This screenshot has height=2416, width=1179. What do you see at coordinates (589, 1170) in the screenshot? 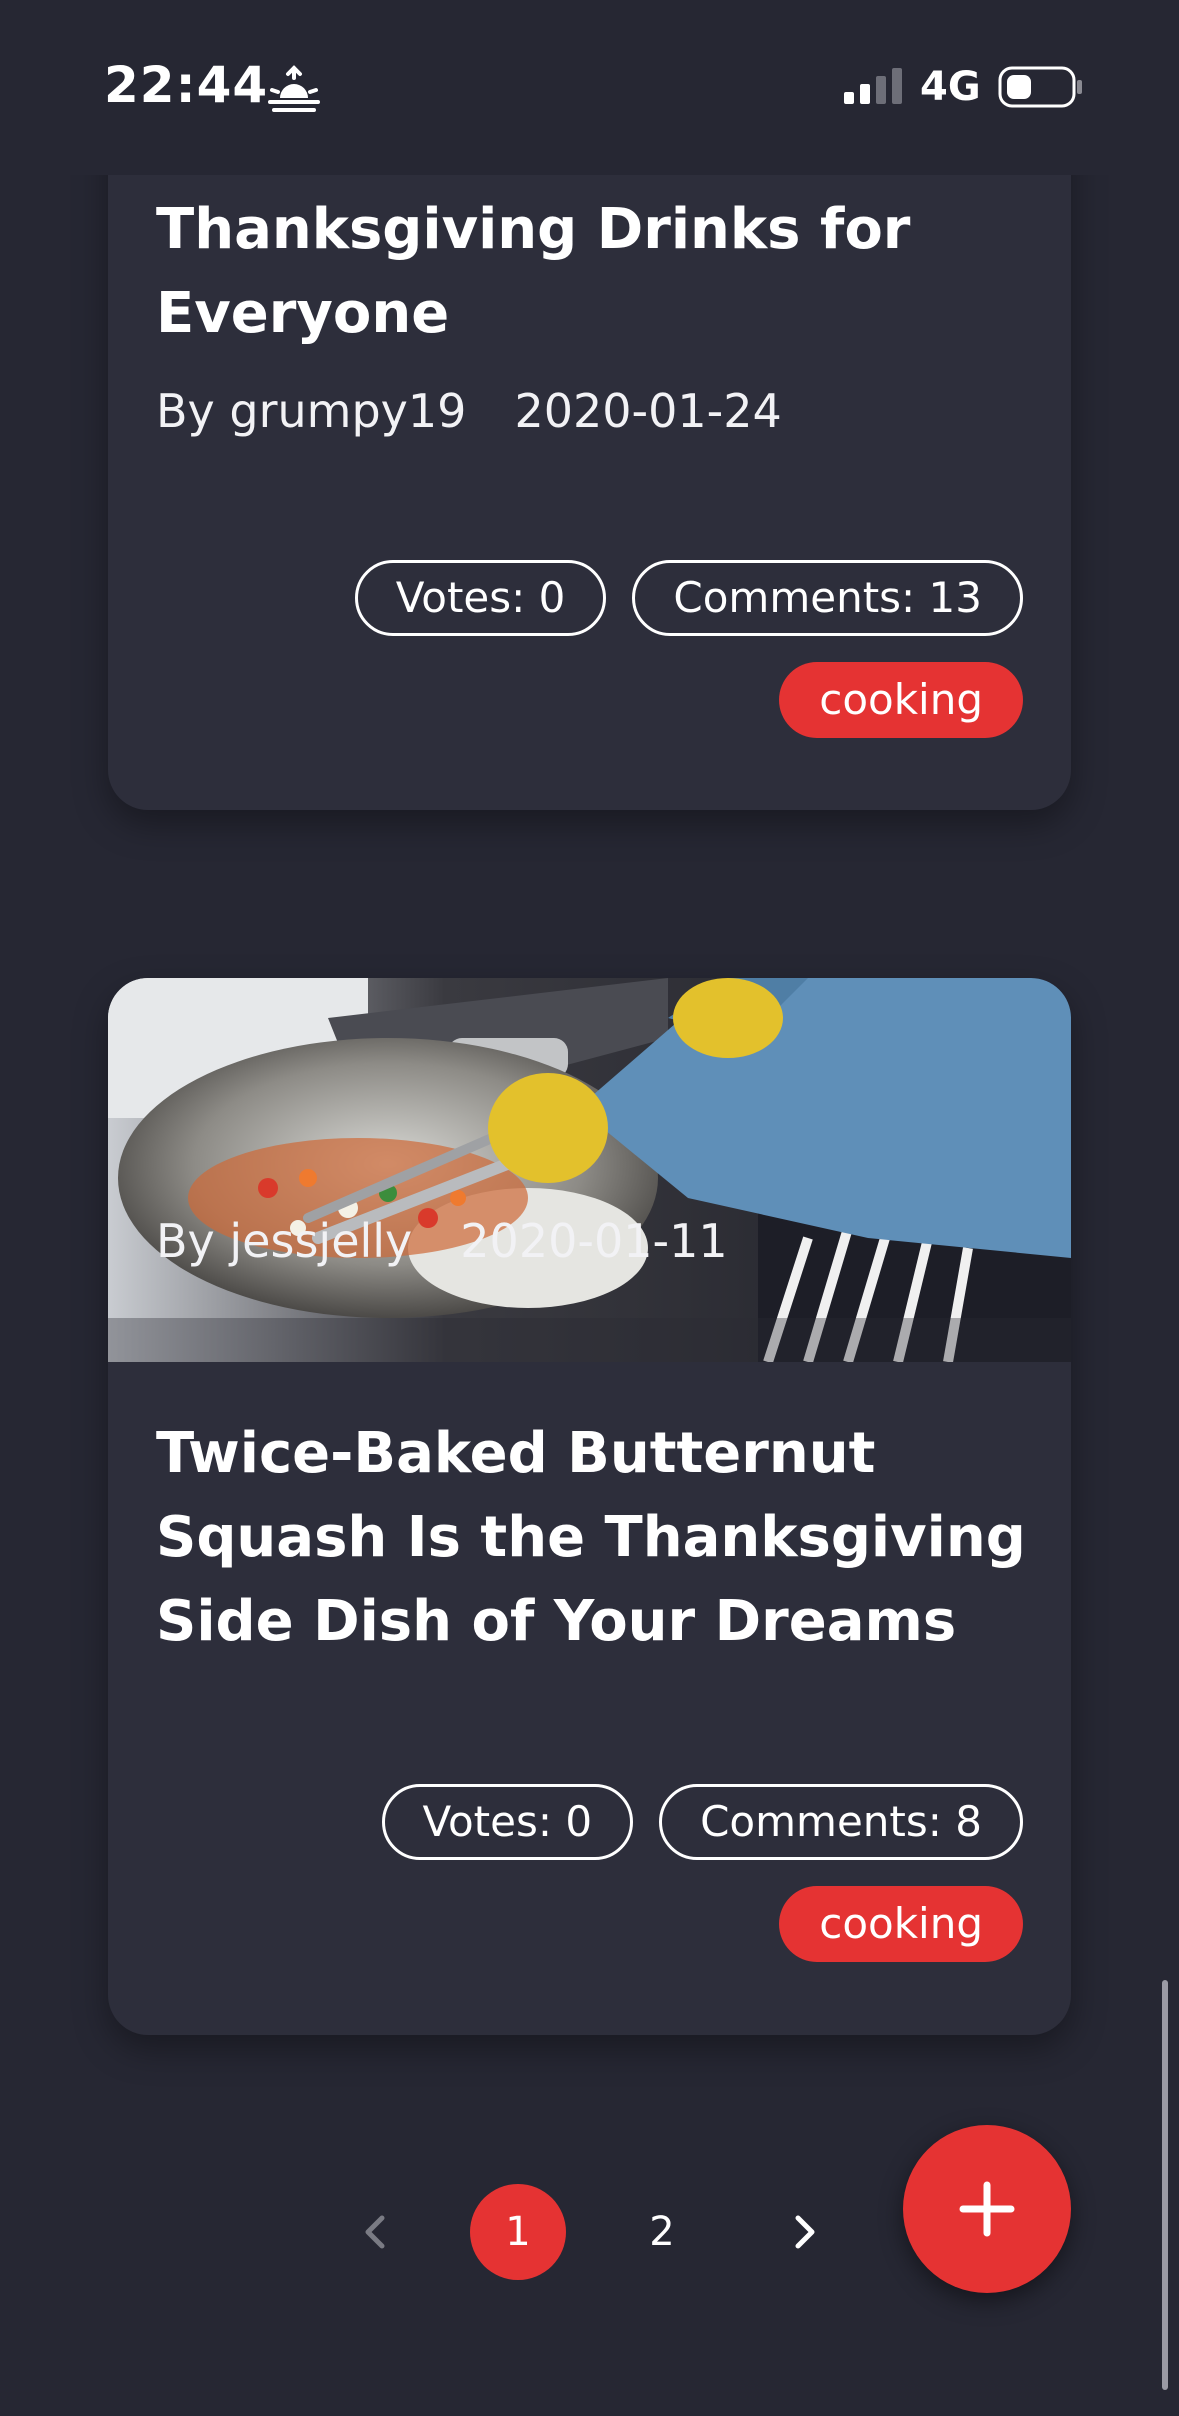
I see `post-image` at bounding box center [589, 1170].